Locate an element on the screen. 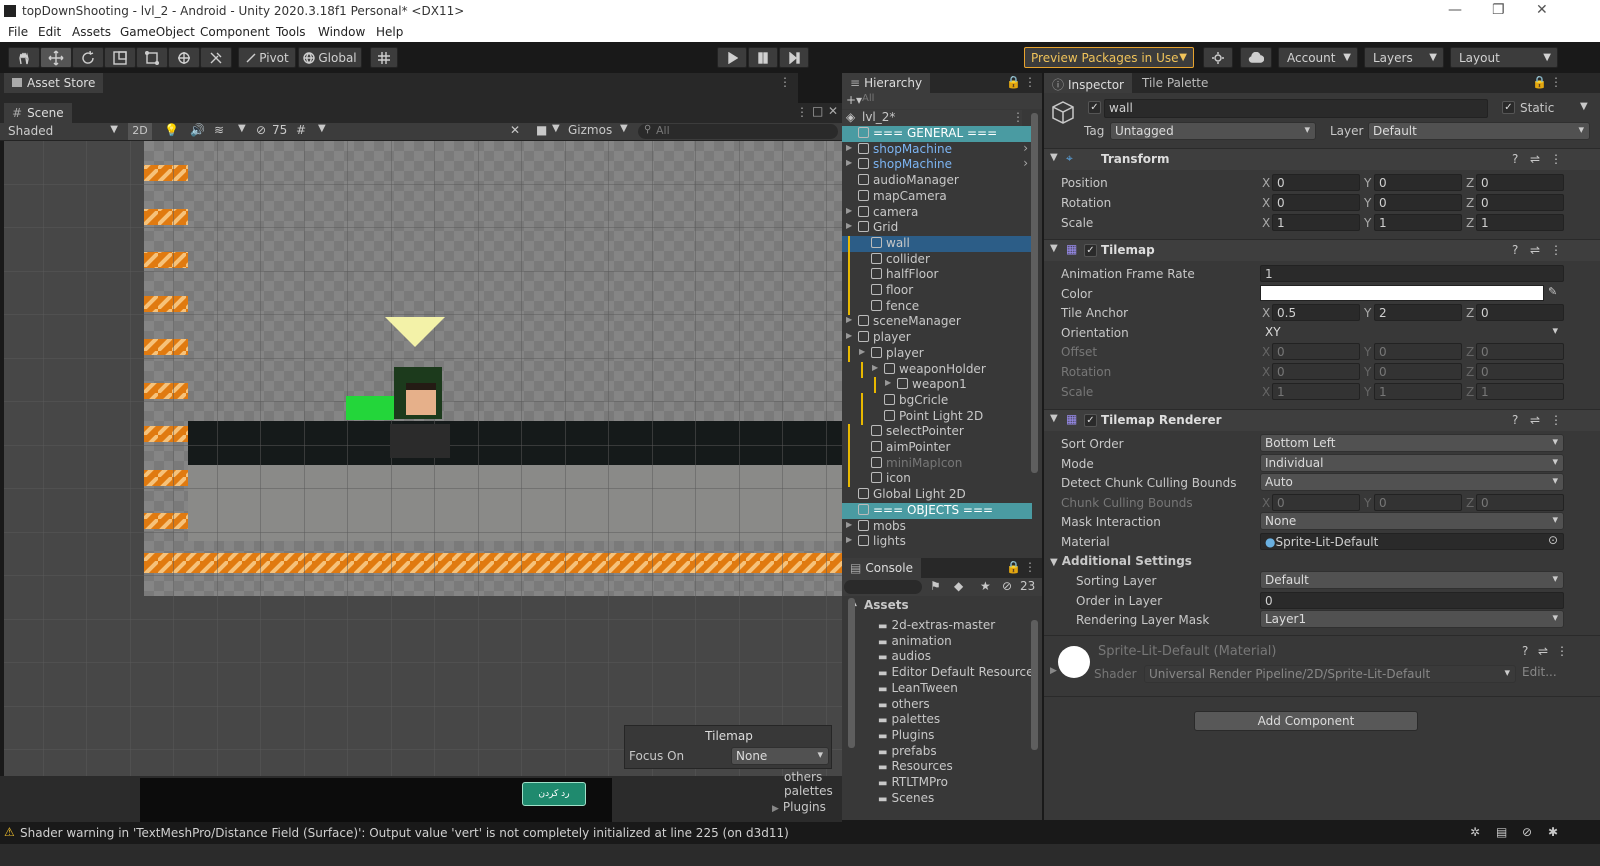 The height and width of the screenshot is (866, 1600). asset-folder-item: ▬ Plugins is located at coordinates (906, 735).